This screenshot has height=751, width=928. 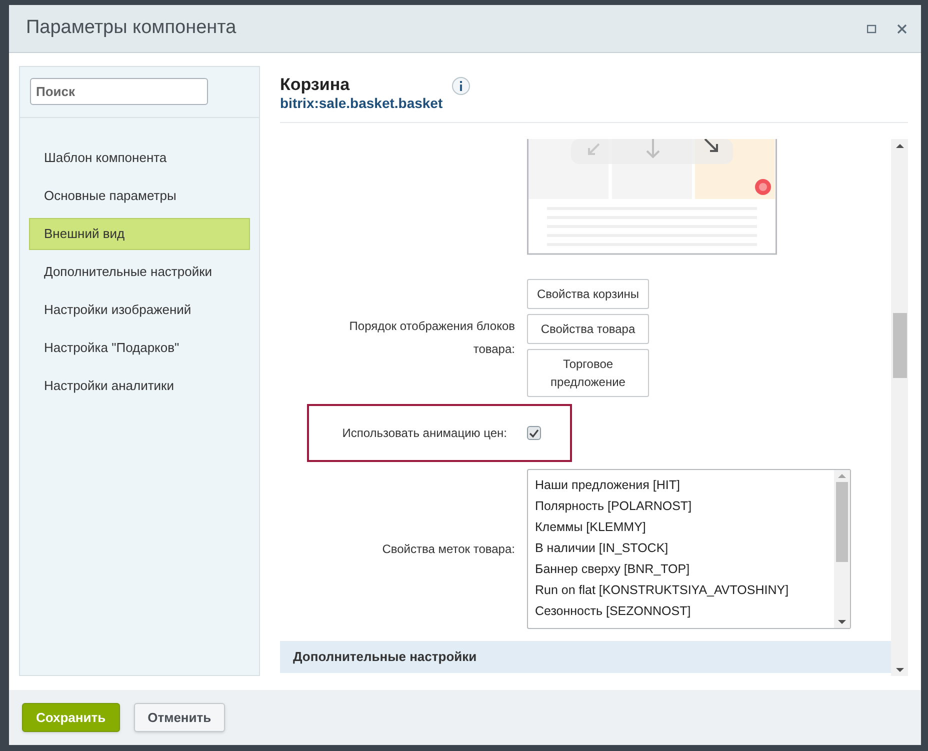 I want to click on section-header: Дополнительные настройки, so click(x=585, y=657).